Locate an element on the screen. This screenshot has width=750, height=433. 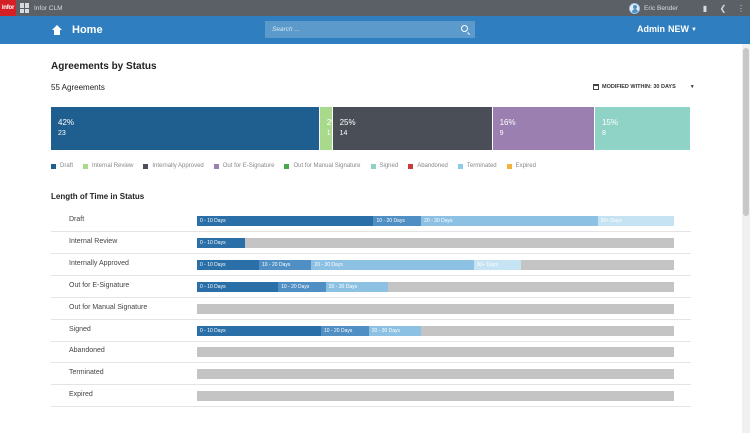
segment-count: 8 is located at coordinates (603, 133).